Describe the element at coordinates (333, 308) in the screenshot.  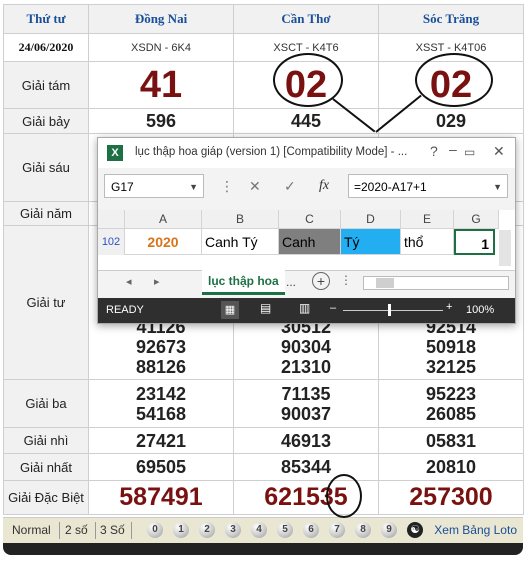
I see `zoom-out-icon: –` at that location.